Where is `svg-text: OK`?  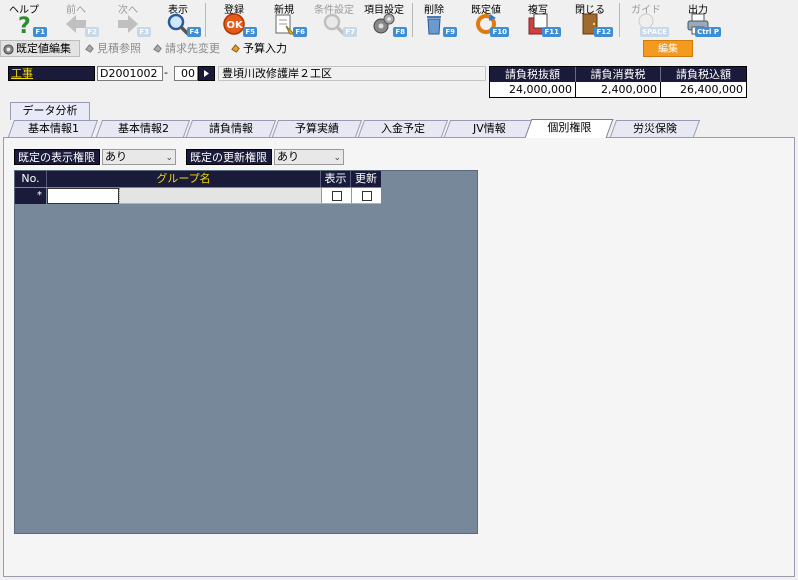 svg-text: OK is located at coordinates (236, 25).